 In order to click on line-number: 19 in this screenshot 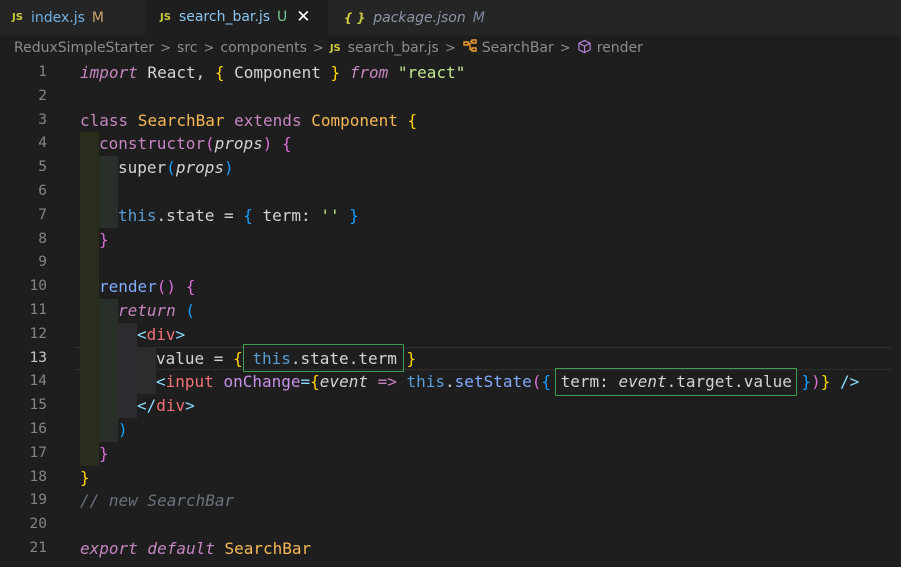, I will do `click(38, 500)`.